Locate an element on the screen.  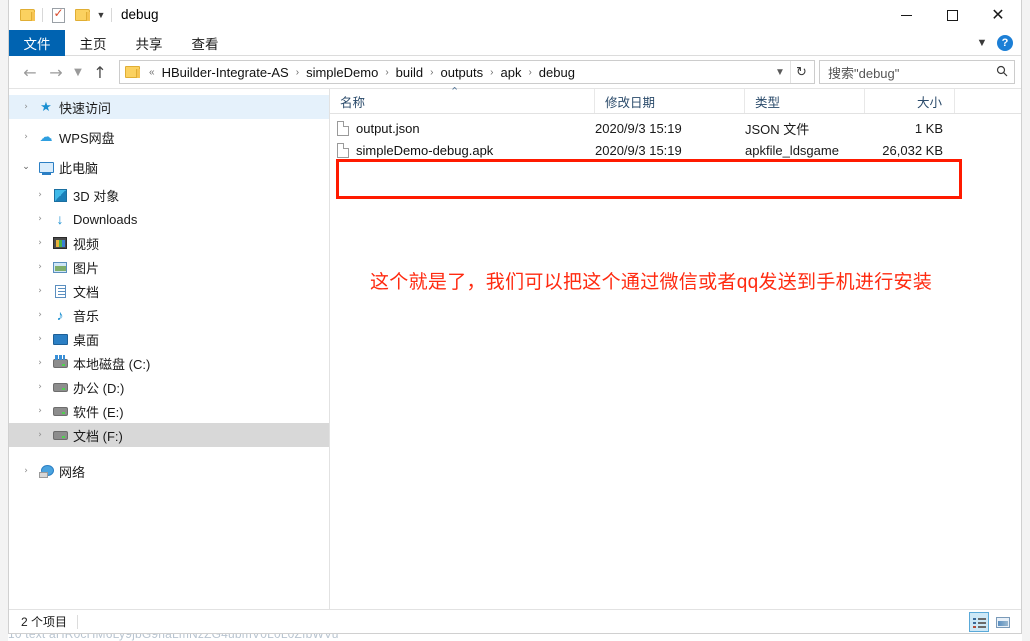
sidebar-item-label: 音乐 is located at coordinates (86, 316).